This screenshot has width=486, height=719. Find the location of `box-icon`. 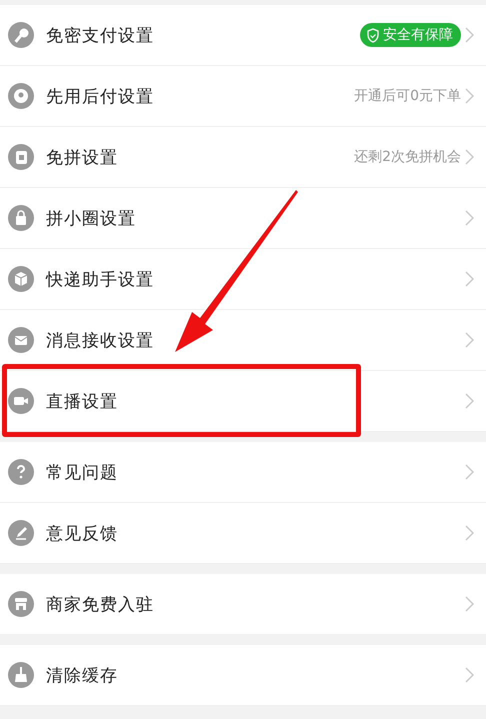

box-icon is located at coordinates (21, 279).